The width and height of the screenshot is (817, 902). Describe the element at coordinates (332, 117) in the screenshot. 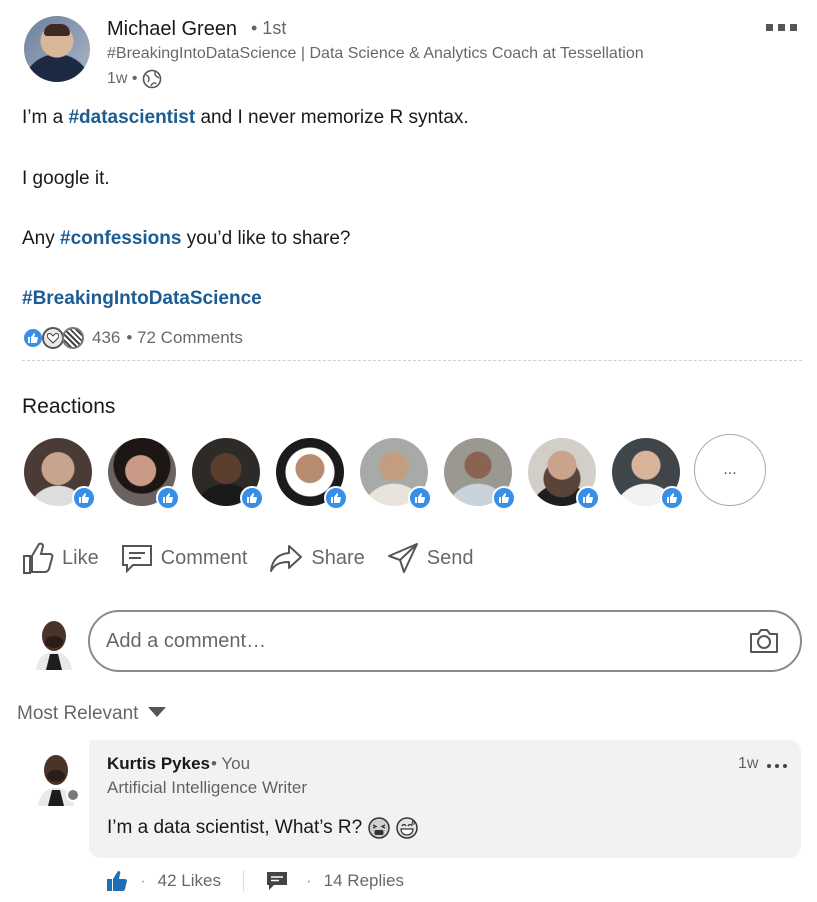

I see `post-text: and I never memorize R syntax.` at that location.